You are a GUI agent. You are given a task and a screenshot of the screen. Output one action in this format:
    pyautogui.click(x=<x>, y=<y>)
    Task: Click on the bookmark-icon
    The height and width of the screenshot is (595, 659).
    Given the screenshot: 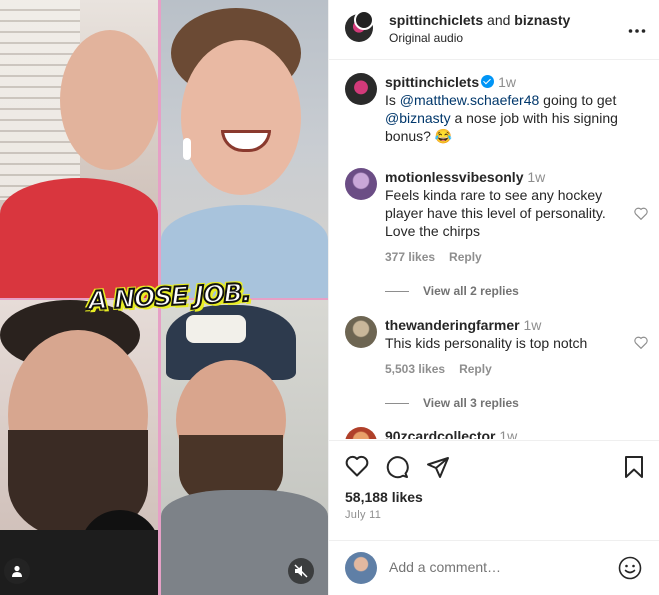 What is the action you would take?
    pyautogui.click(x=634, y=467)
    